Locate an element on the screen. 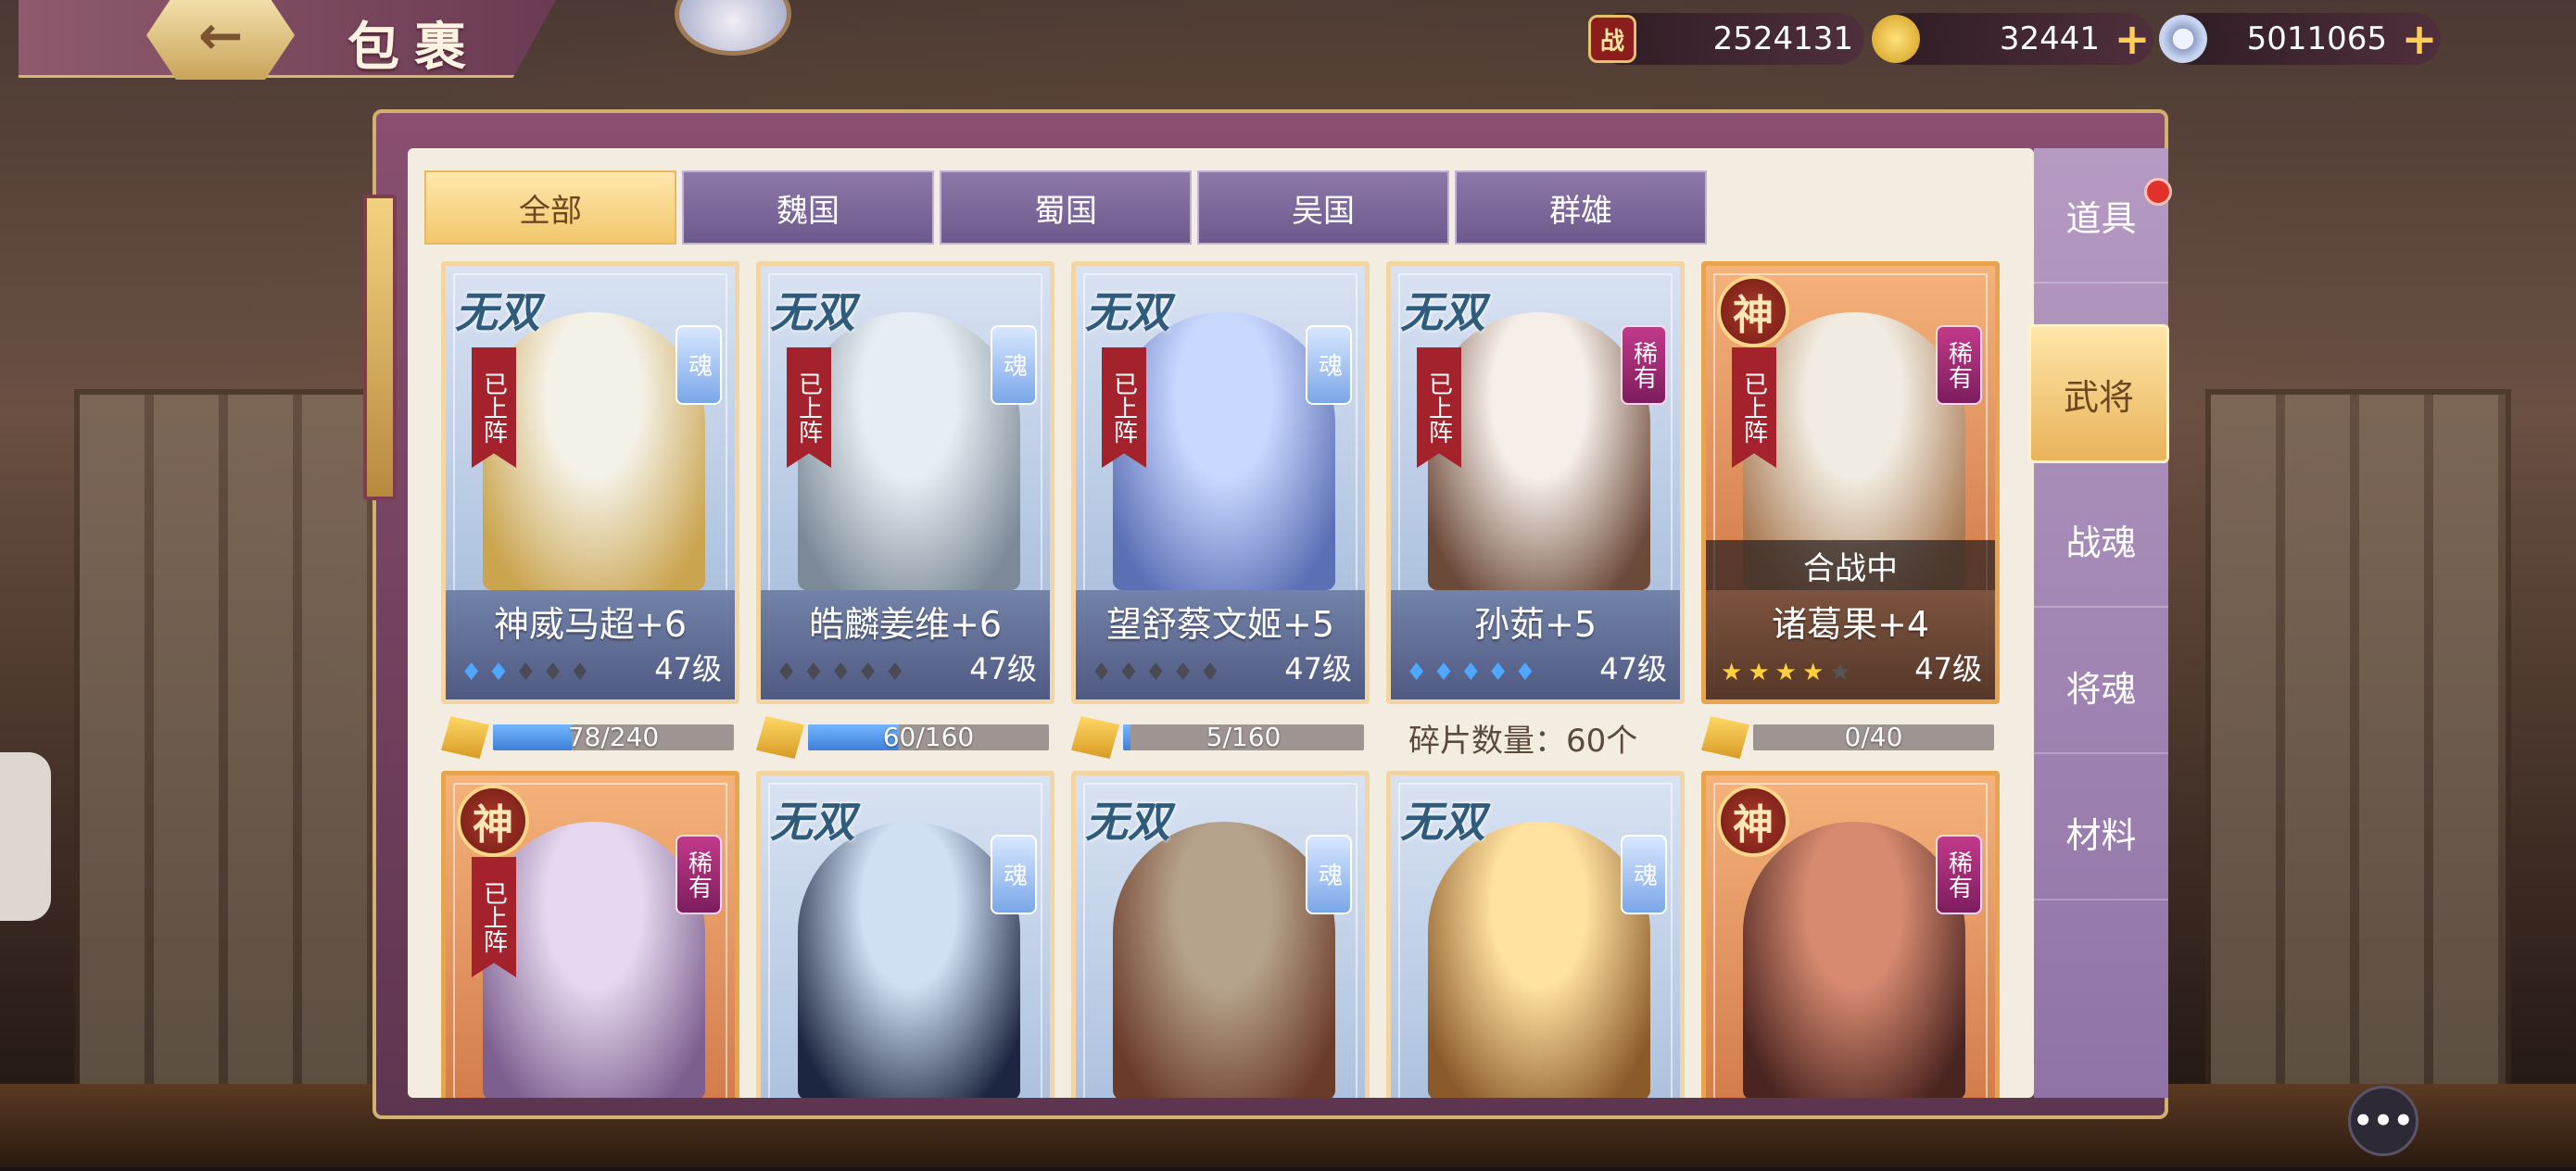 The width and height of the screenshot is (2576, 1171). hero-name-bar: 望舒蔡文姬+5 ♦ ♦ ♦ ♦ ♦ 47级 is located at coordinates (1220, 645).